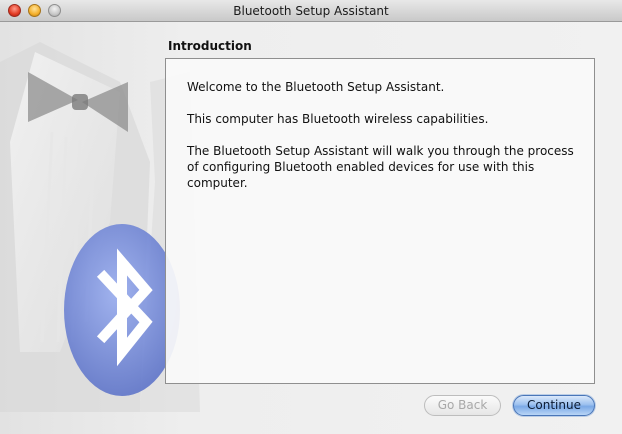  I want to click on continue-button: Continue, so click(554, 405).